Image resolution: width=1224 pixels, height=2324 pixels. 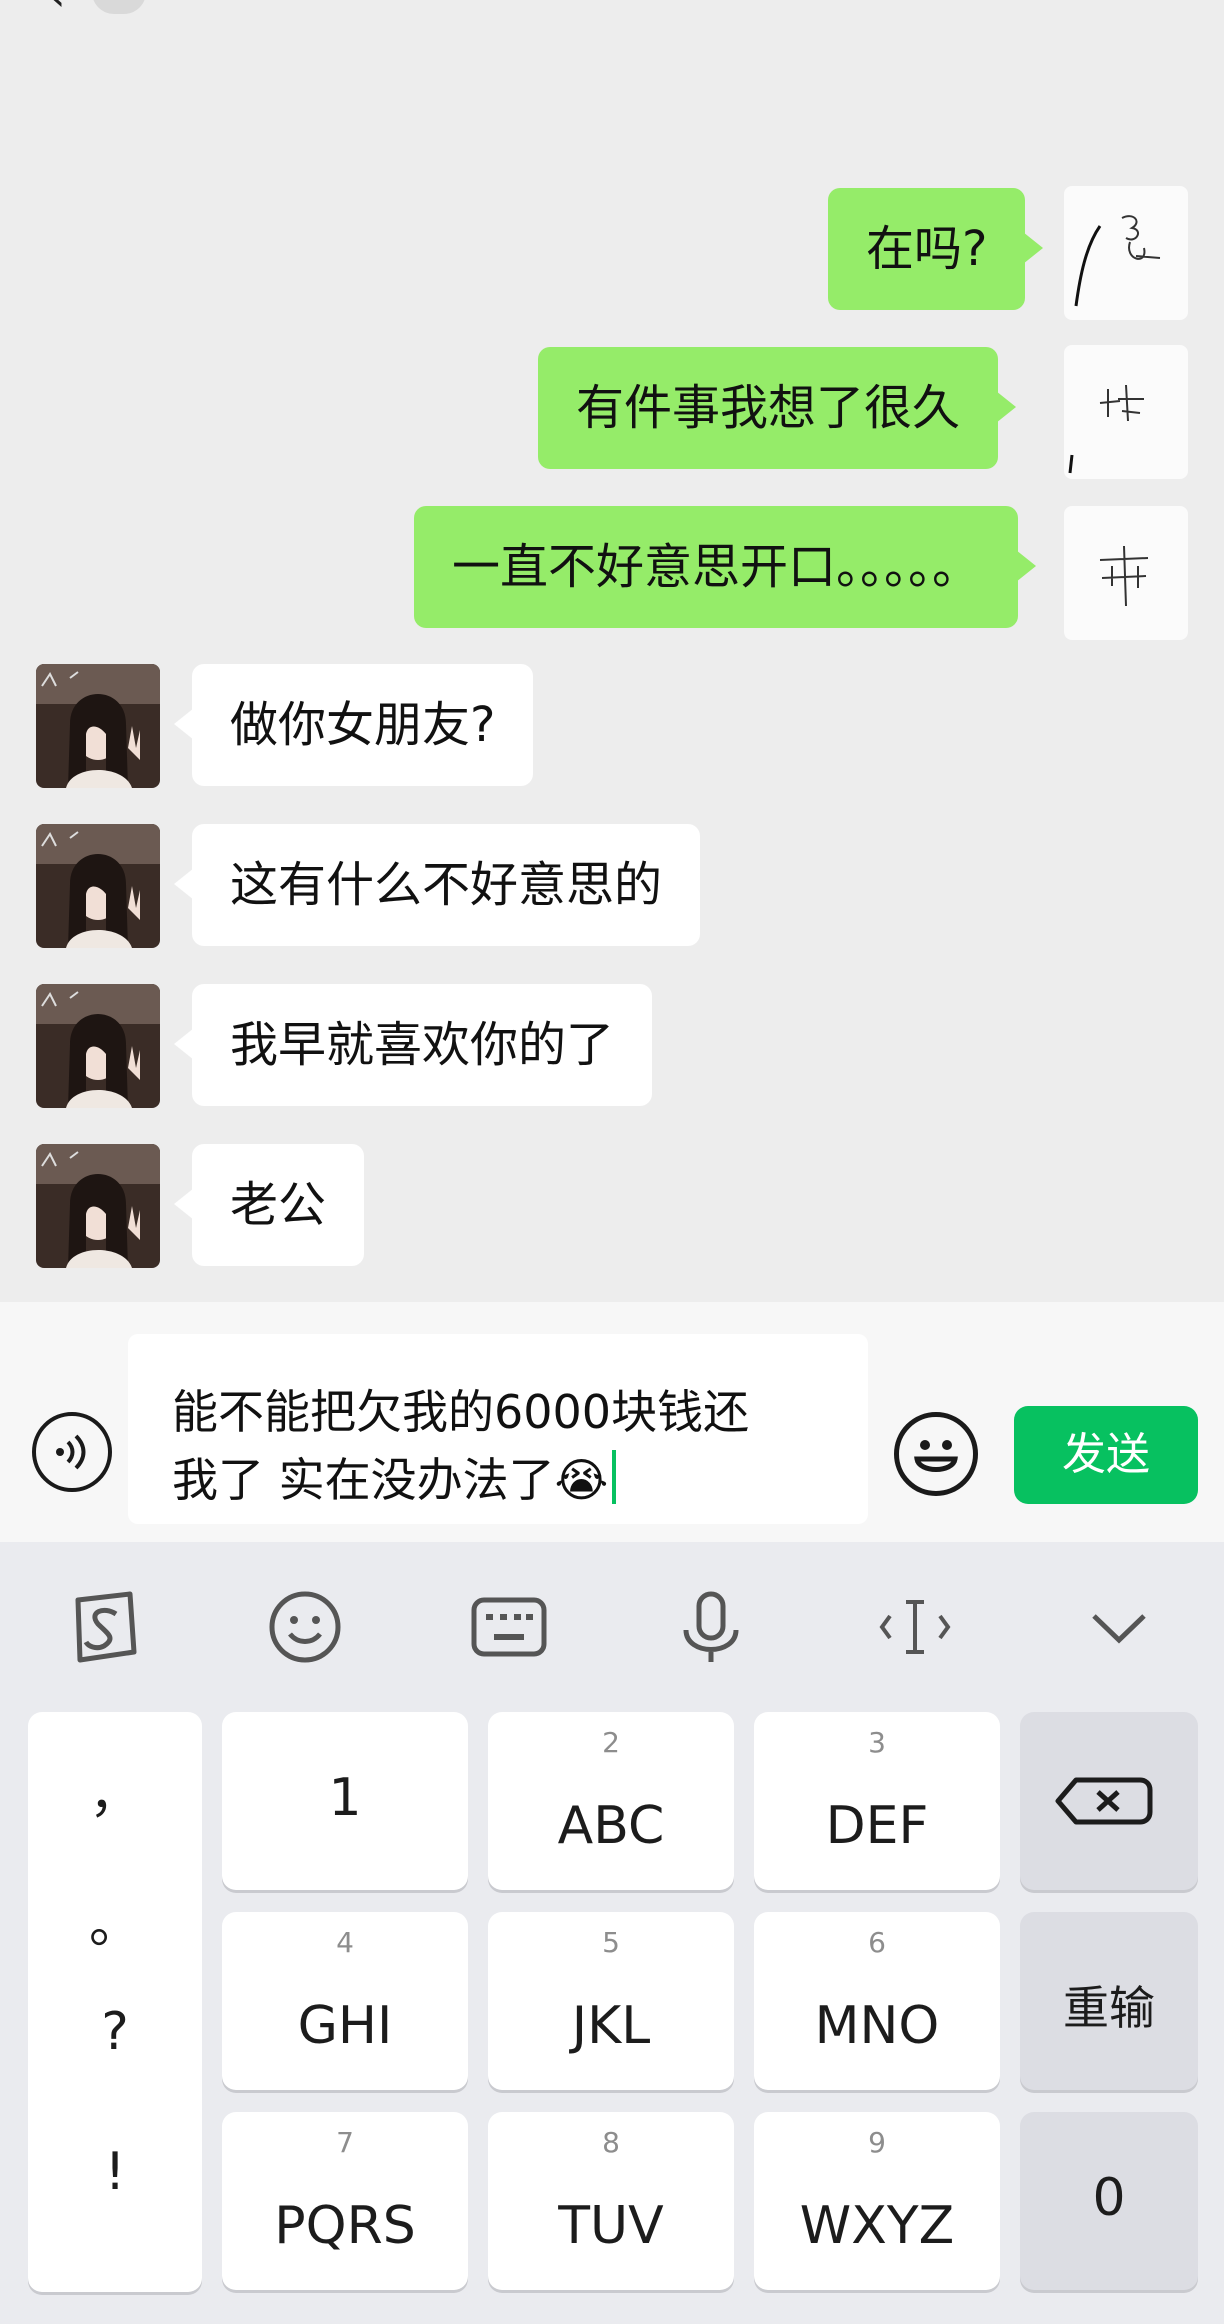 What do you see at coordinates (1106, 1455) in the screenshot?
I see `send-button: 发送` at bounding box center [1106, 1455].